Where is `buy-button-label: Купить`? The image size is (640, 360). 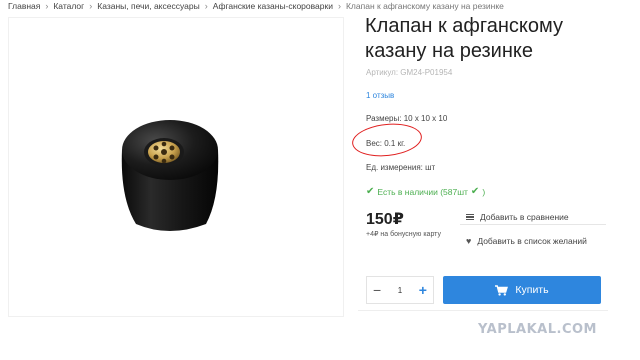
buy-button-label: Купить is located at coordinates (532, 290).